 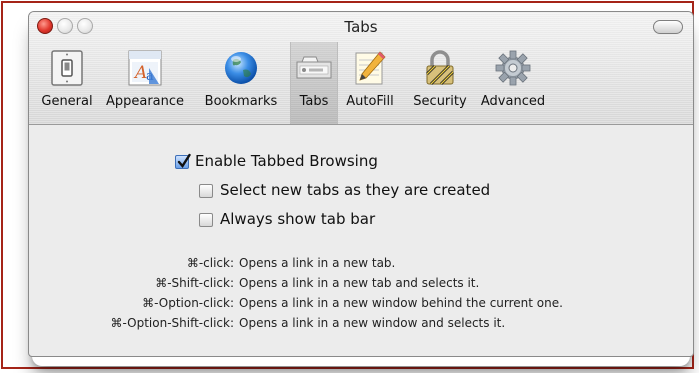 I want to click on tab-appearance: A a Appearance, so click(x=145, y=83).